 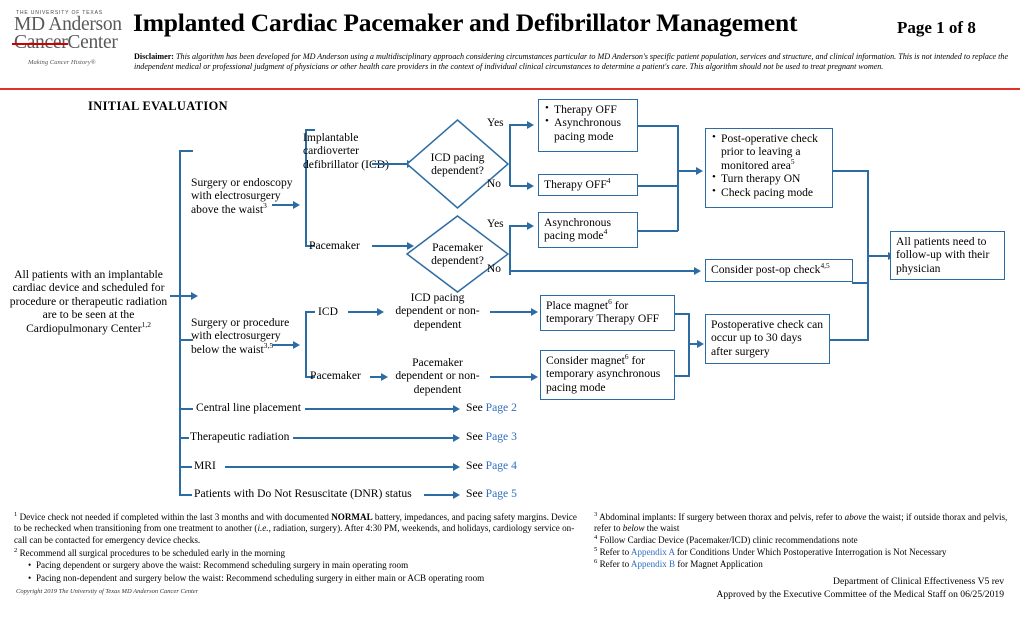 I want to click on box-async-pacing-mode: Asynchronous pacing mode4, so click(x=588, y=230).